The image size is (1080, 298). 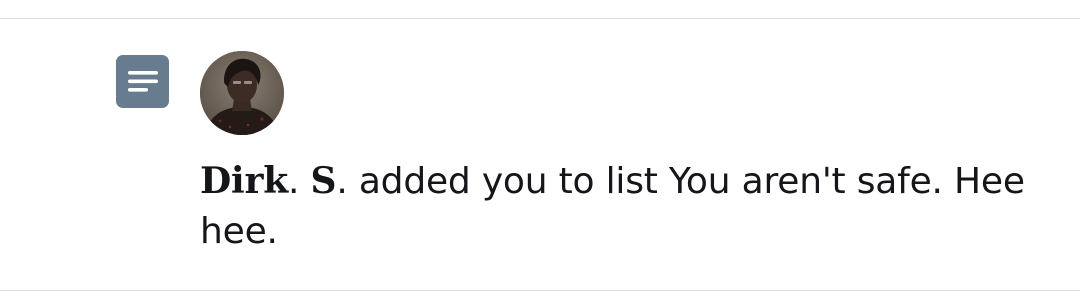 I want to click on list-icon, so click(x=142, y=81).